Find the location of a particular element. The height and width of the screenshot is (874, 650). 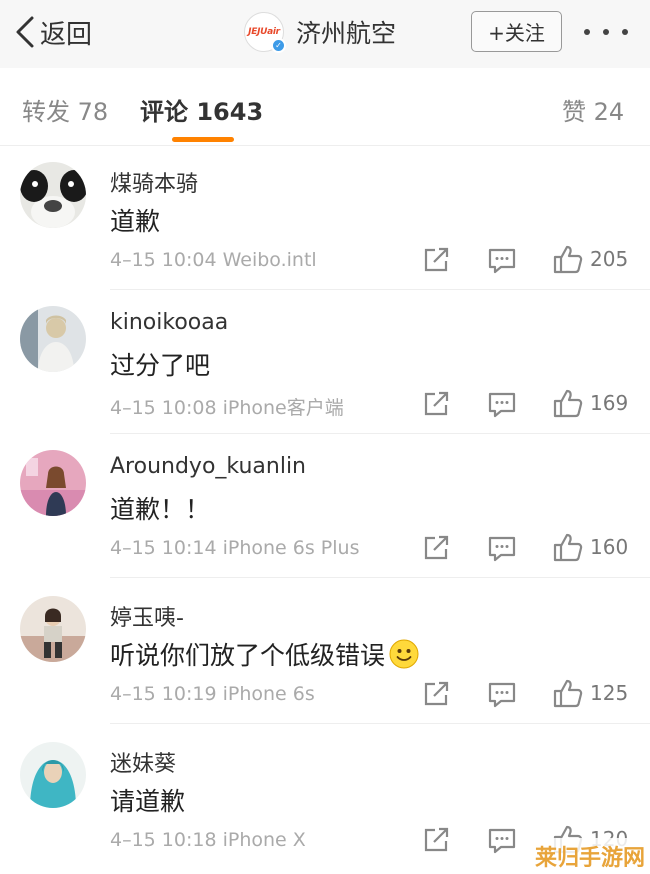

account-avatar: JEJUair ✓ is located at coordinates (265, 32).